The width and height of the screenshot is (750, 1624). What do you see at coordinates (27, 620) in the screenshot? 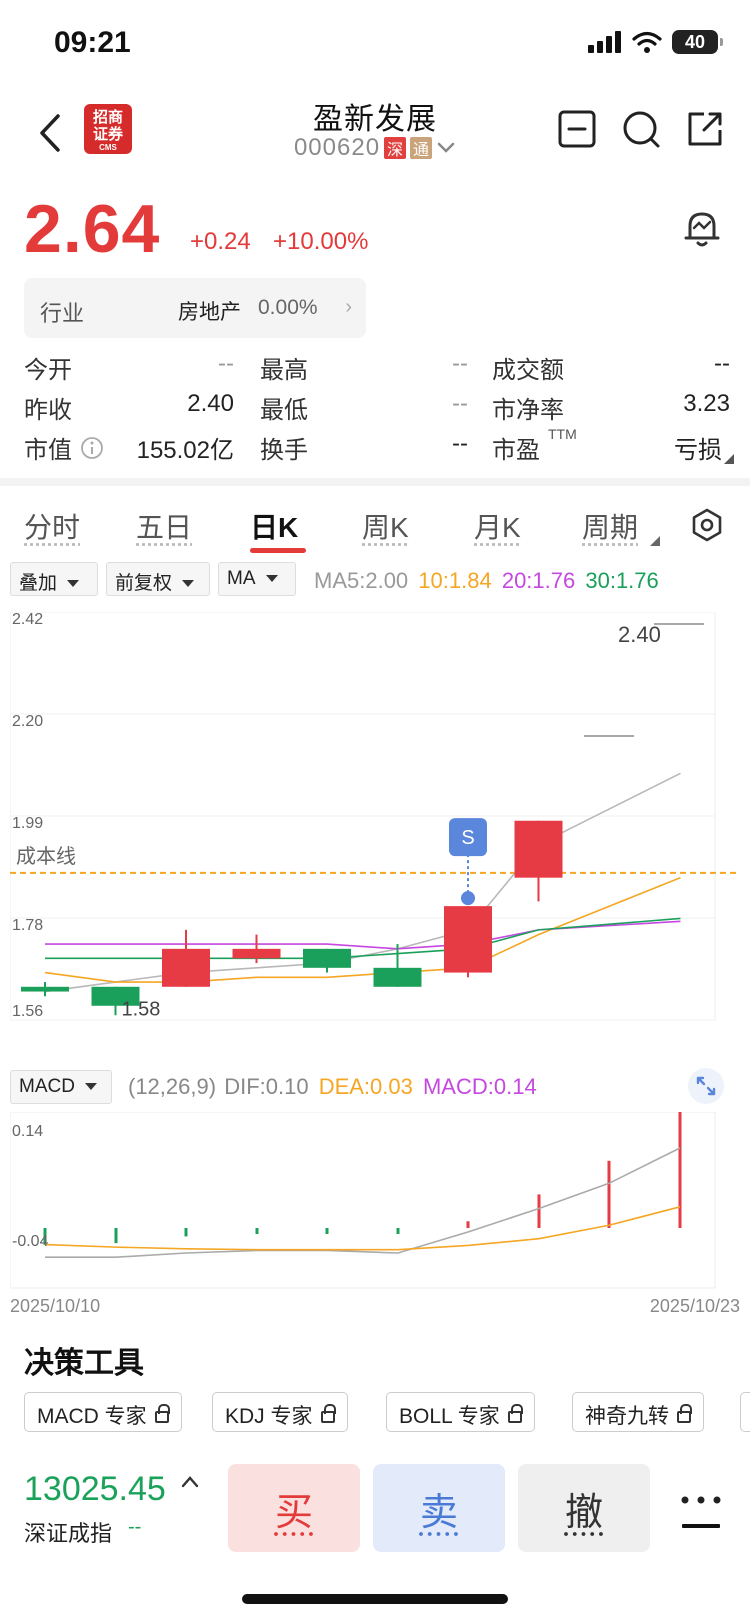
I see `y-tick-label: 2.42` at bounding box center [27, 620].